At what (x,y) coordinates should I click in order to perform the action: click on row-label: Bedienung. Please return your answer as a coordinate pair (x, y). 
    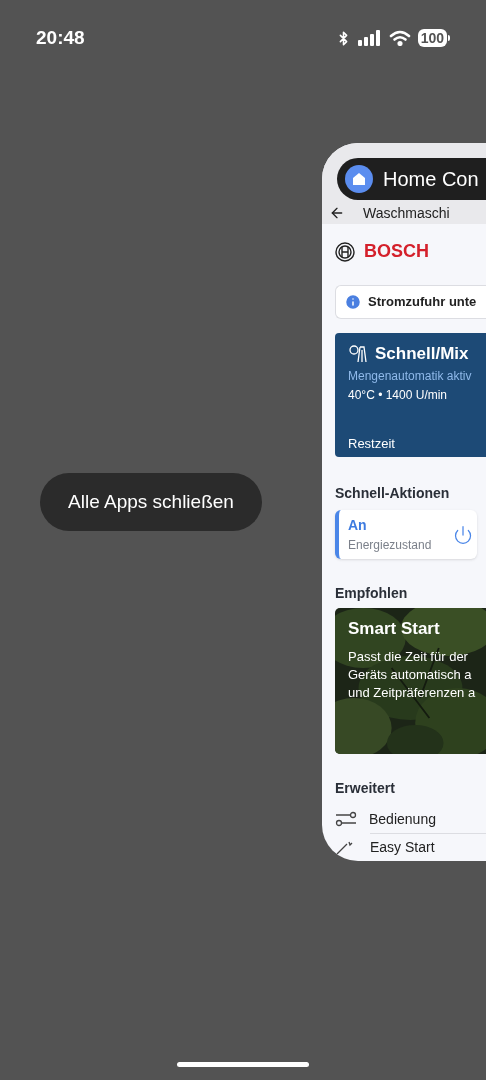
    Looking at the image, I should click on (402, 819).